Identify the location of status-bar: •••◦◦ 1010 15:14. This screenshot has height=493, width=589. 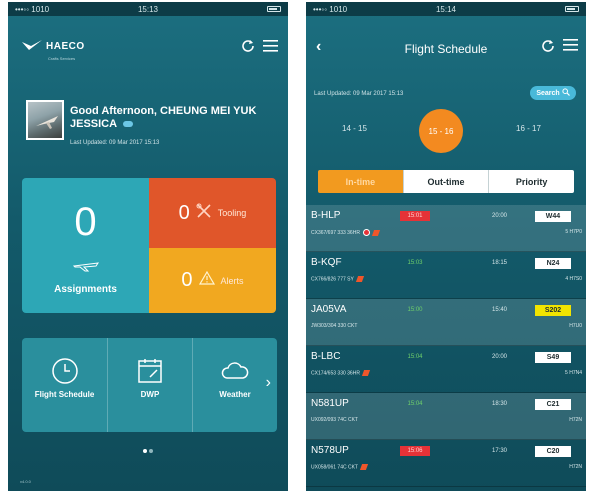
(446, 9).